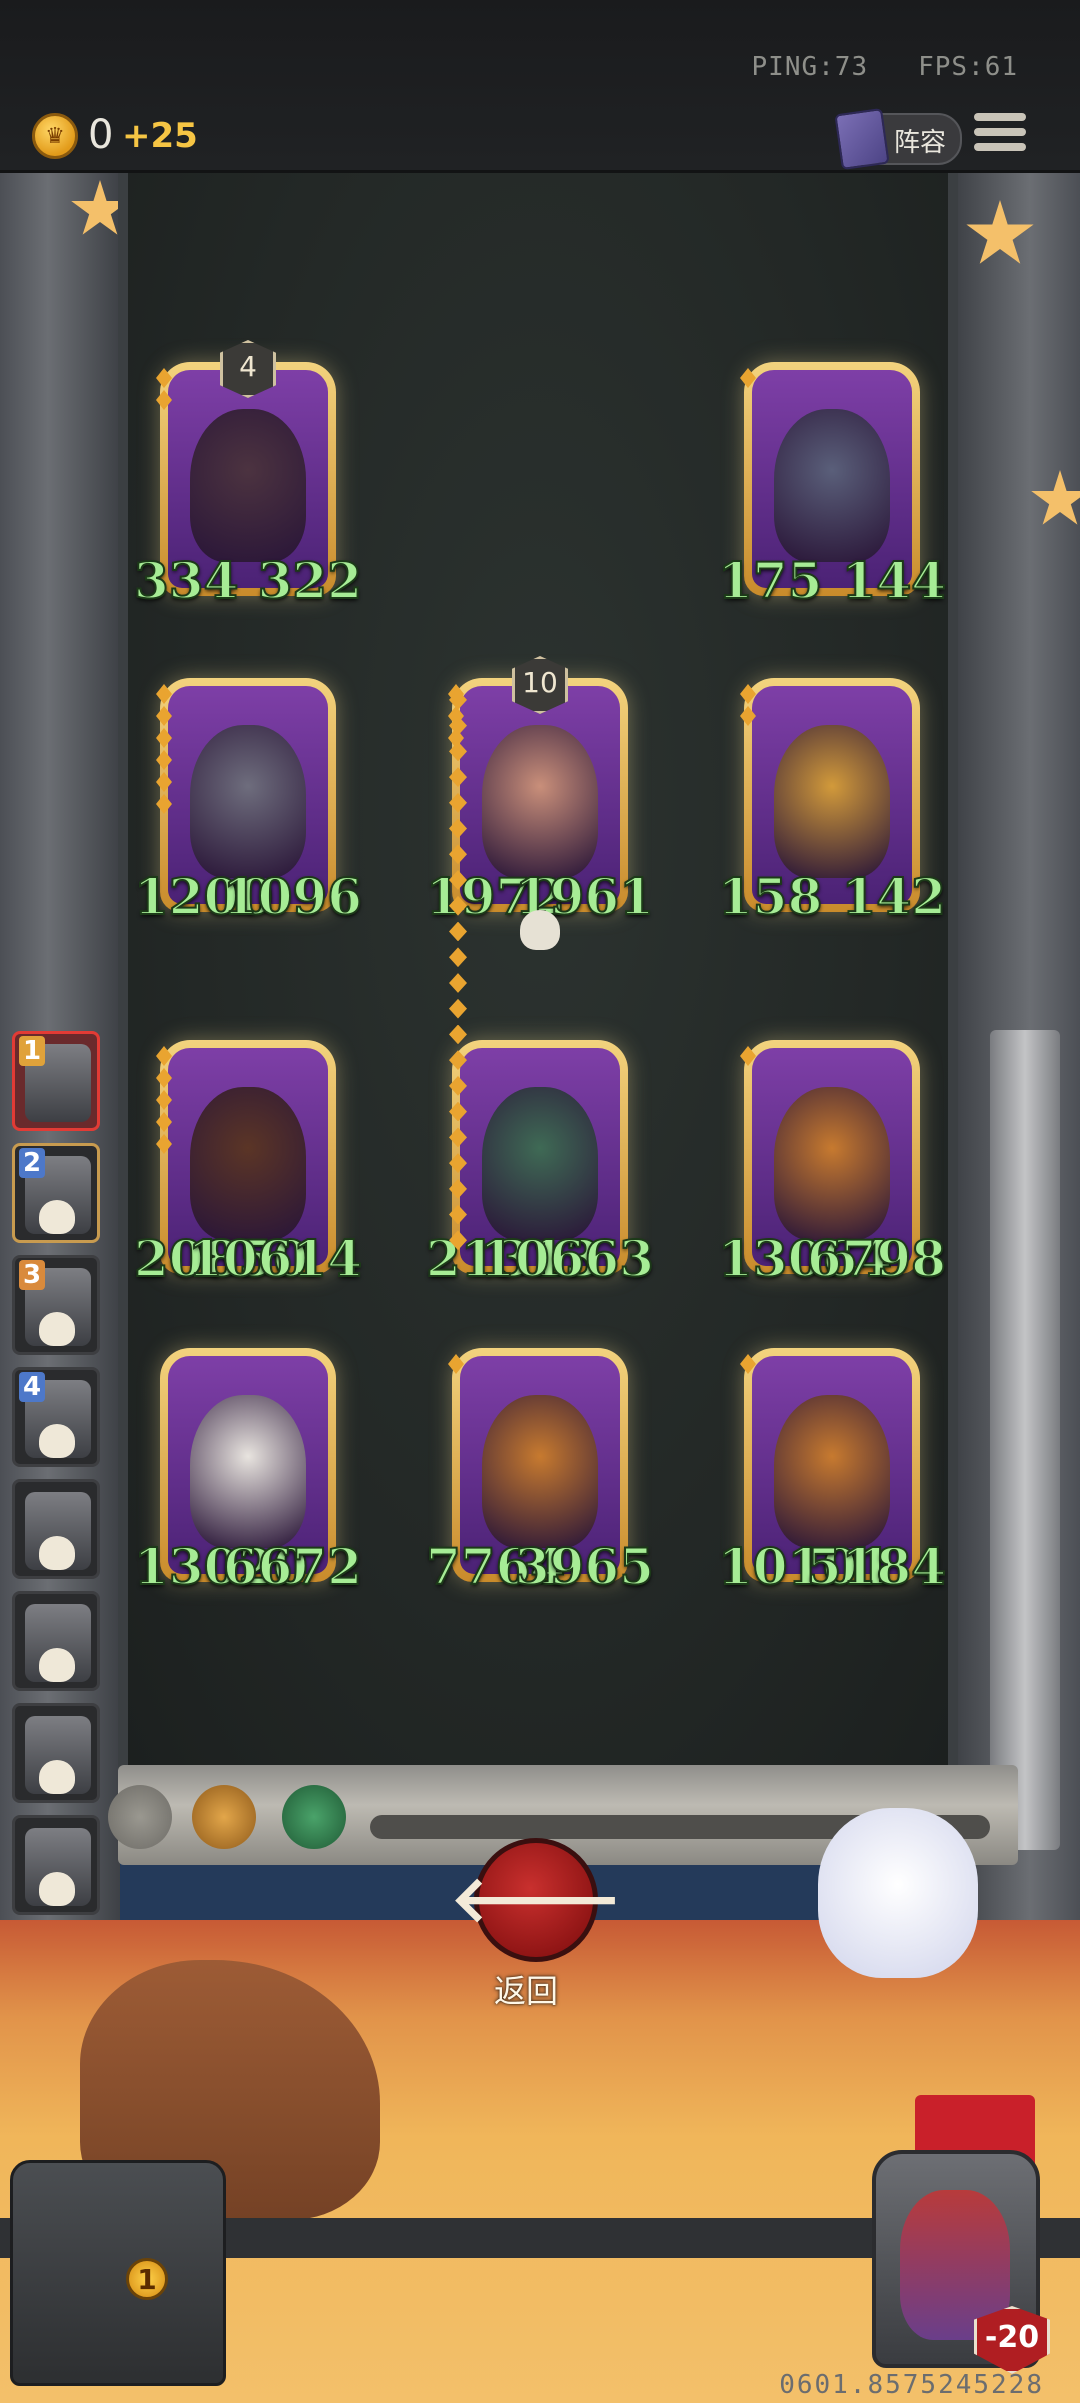 This screenshot has height=2403, width=1080. What do you see at coordinates (920, 143) in the screenshot?
I see `lineup-label: 阵容` at bounding box center [920, 143].